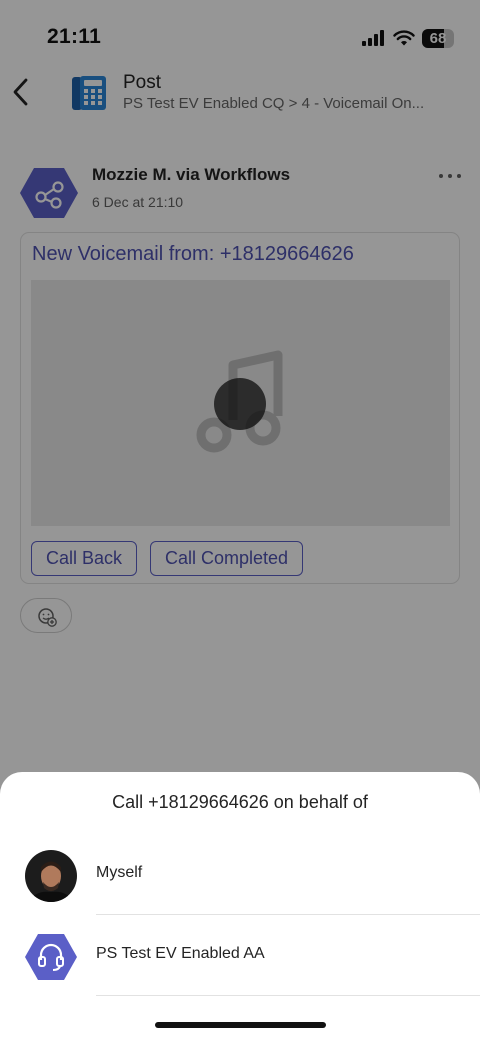  I want to click on user-photo-avatar, so click(51, 876).